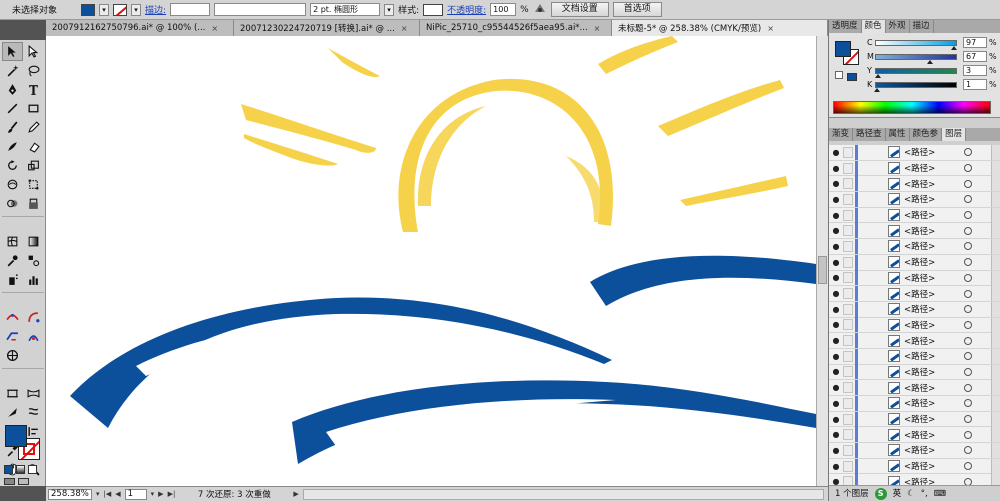  Describe the element at coordinates (12, 336) in the screenshot. I see `perspective-tool-icon` at that location.